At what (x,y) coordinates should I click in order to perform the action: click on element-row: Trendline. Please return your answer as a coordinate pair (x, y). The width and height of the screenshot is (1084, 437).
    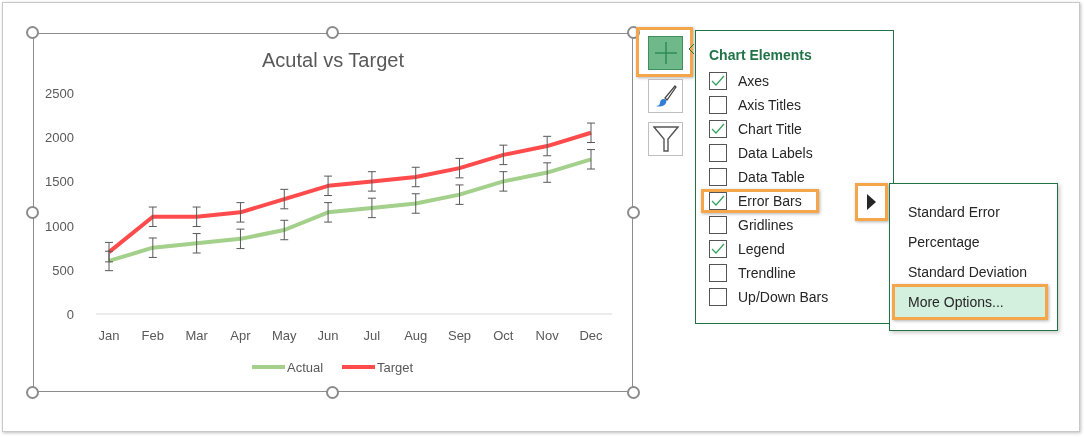
    Looking at the image, I should click on (757, 273).